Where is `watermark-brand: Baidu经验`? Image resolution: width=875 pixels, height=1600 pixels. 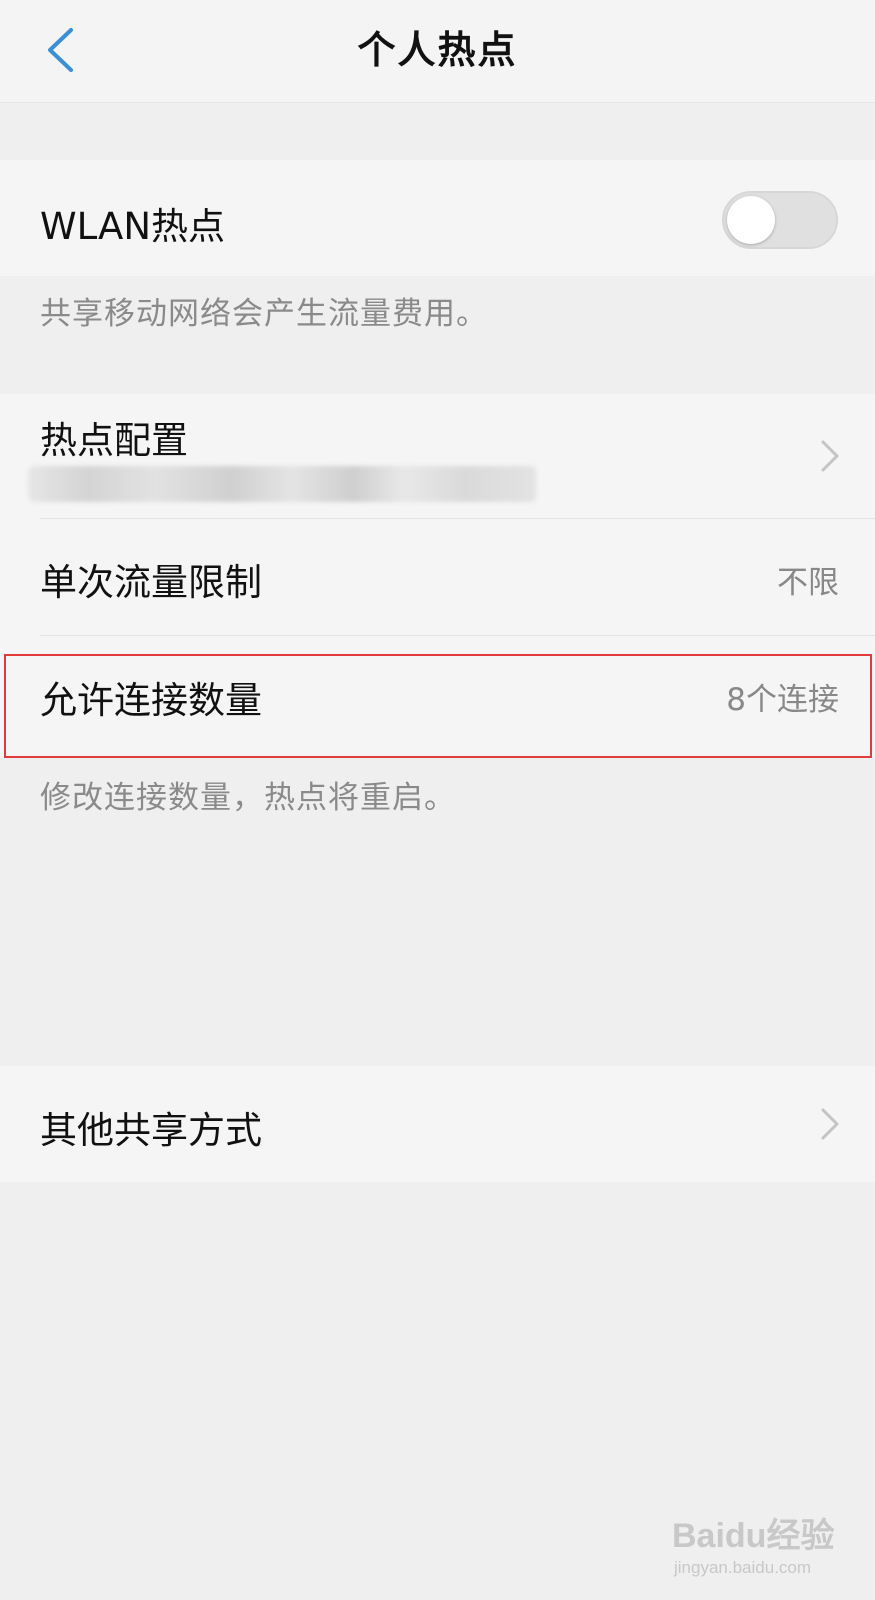 watermark-brand: Baidu经验 is located at coordinates (753, 1536).